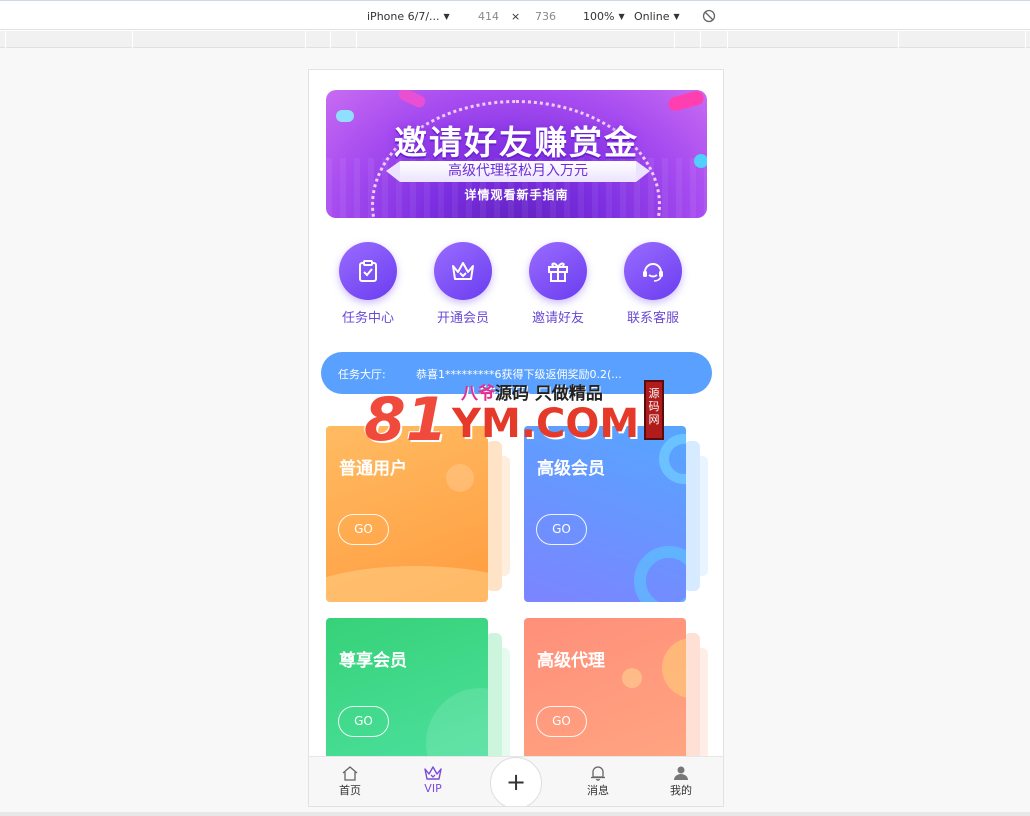  I want to click on quick-nav-vip: 开通会员, so click(463, 284).